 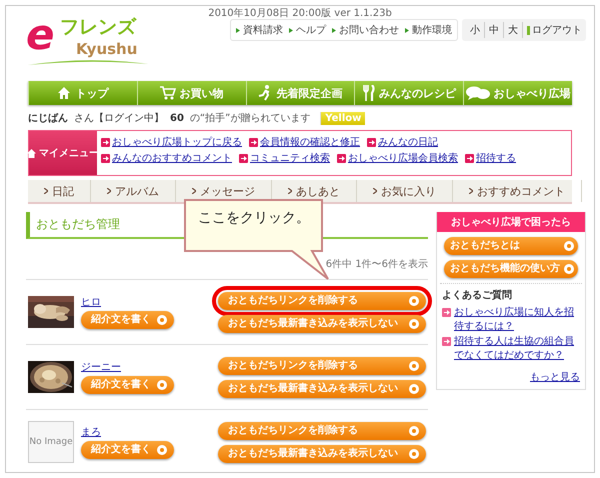 What do you see at coordinates (403, 158) in the screenshot?
I see `menu-link: おしゃべり広場会員検索` at bounding box center [403, 158].